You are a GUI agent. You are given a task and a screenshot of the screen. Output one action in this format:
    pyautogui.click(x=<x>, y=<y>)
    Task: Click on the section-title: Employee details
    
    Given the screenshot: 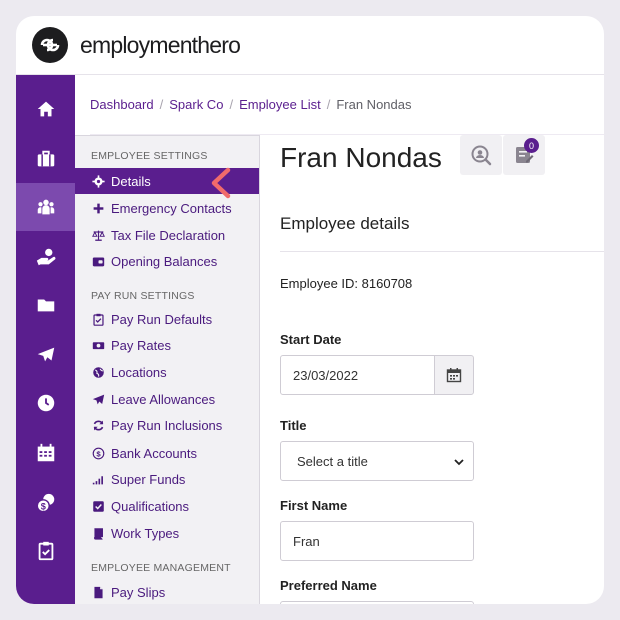 What is the action you would take?
    pyautogui.click(x=345, y=223)
    